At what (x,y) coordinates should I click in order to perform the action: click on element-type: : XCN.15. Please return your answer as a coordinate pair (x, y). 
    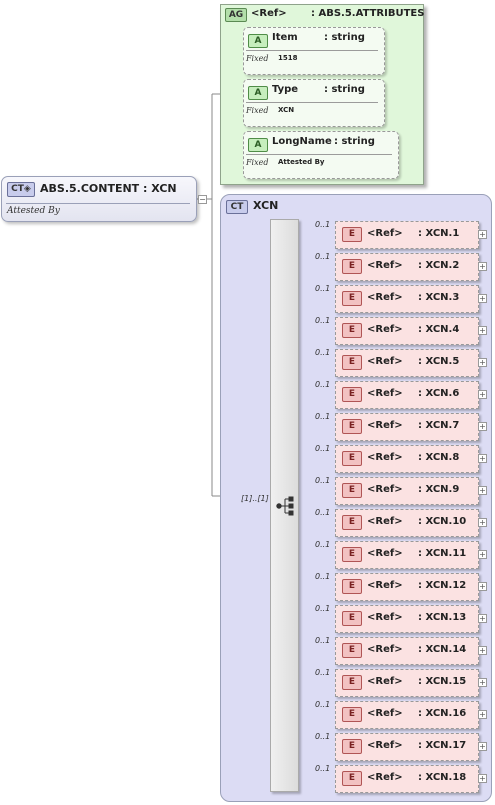
    Looking at the image, I should click on (442, 681).